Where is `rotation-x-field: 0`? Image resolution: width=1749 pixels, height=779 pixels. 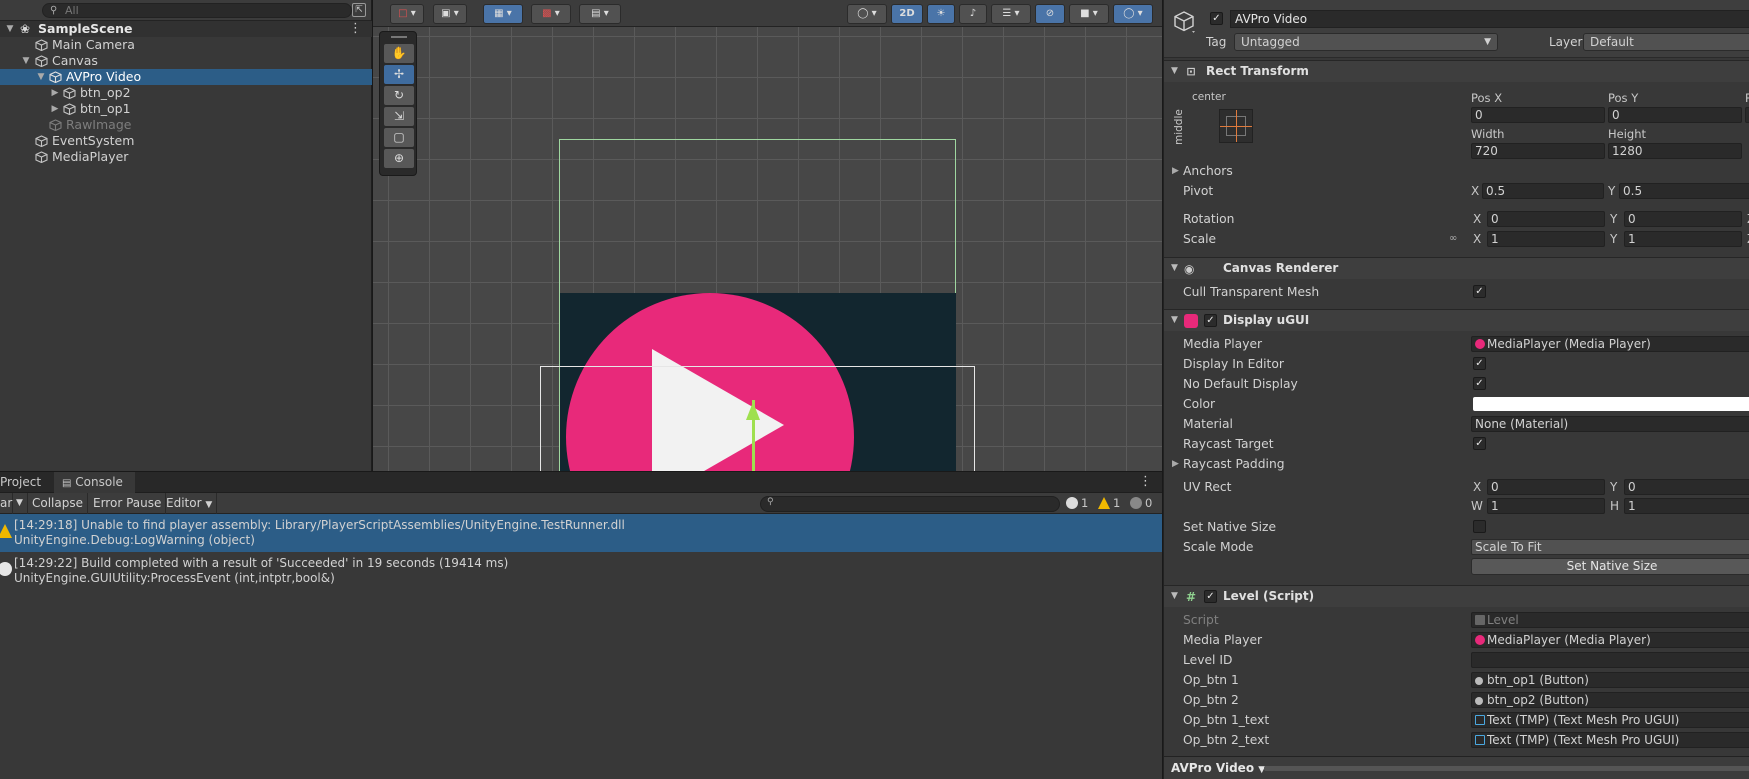
rotation-x-field: 0 is located at coordinates (1546, 219).